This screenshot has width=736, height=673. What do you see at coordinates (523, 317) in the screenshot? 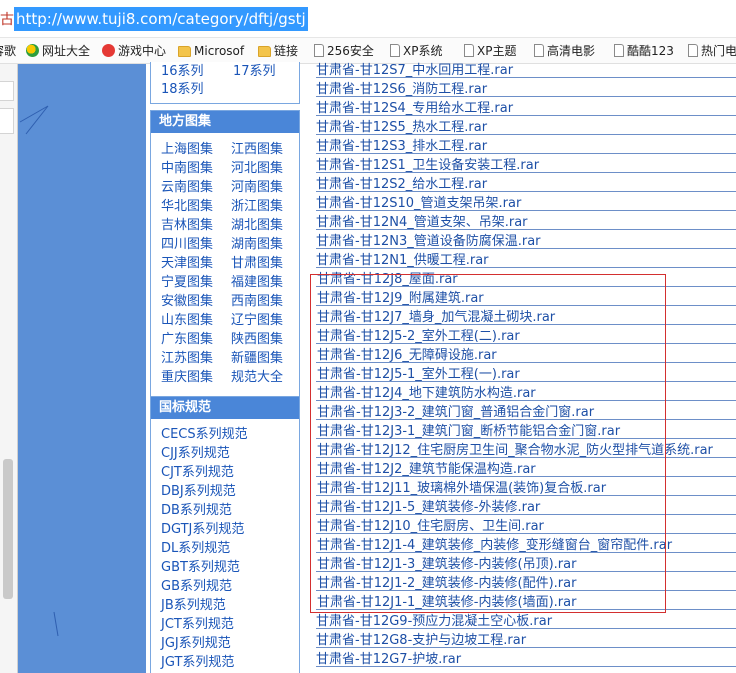
I see `file-link: 甘肃省-甘12J7_墙身_加气混凝土砌块.rar` at bounding box center [523, 317].